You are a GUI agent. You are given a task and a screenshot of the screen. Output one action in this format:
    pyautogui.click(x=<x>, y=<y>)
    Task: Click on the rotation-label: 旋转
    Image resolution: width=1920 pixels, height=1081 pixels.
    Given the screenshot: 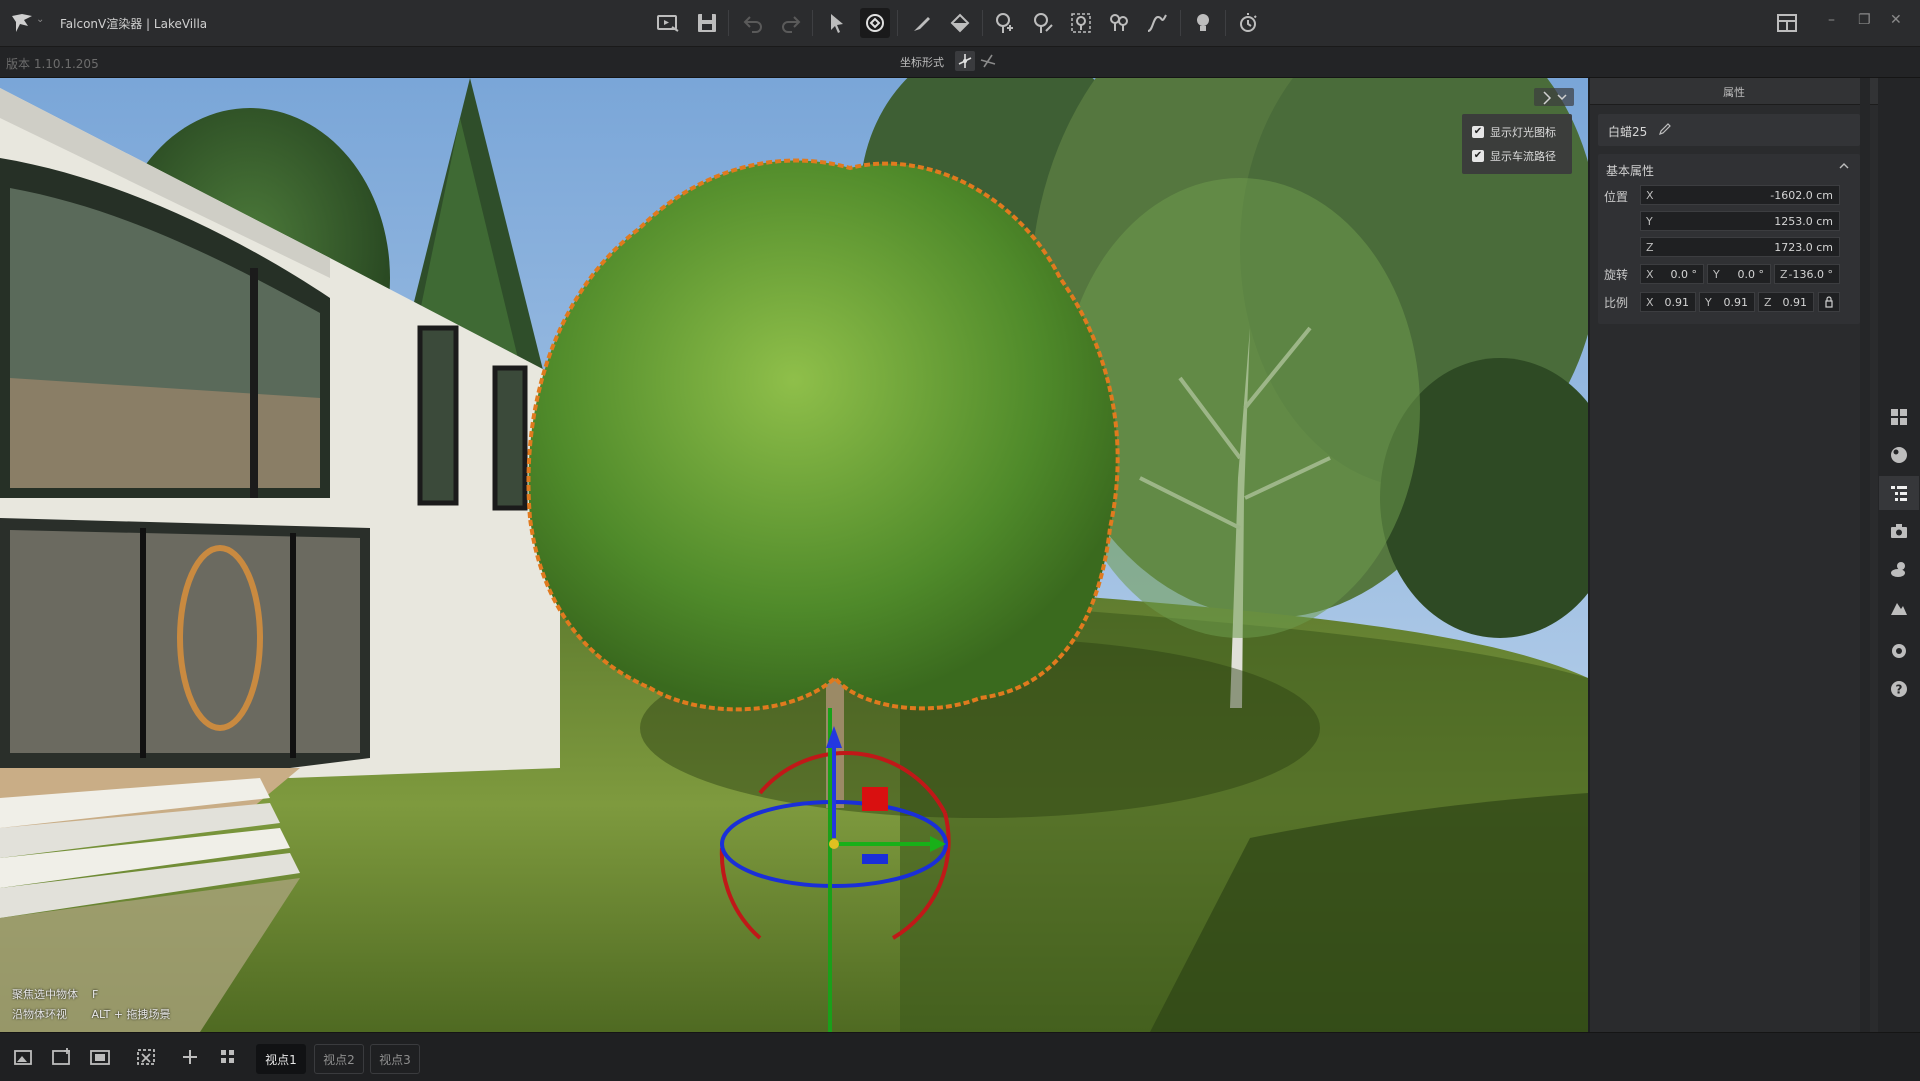 What is the action you would take?
    pyautogui.click(x=1616, y=275)
    